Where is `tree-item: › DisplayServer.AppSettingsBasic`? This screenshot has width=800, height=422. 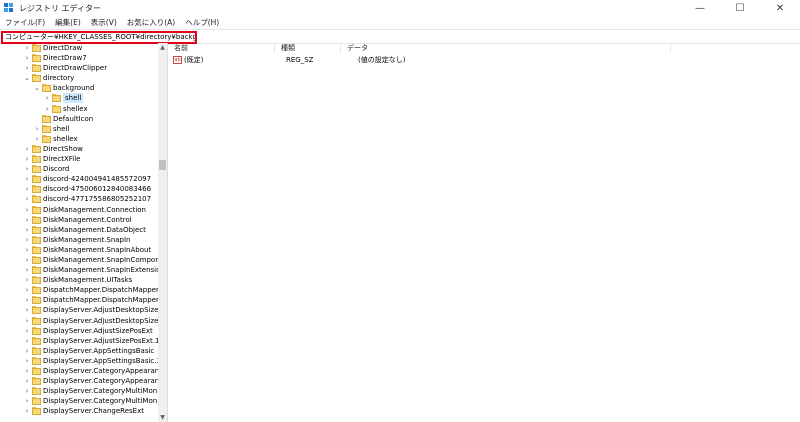 tree-item: › DisplayServer.AppSettingsBasic is located at coordinates (78, 351).